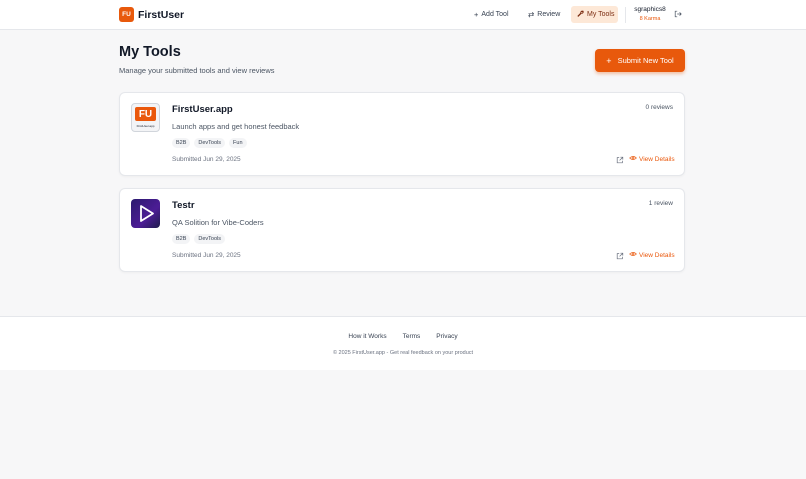  I want to click on user-menu: sgraphics8 8 Karma, so click(650, 14).